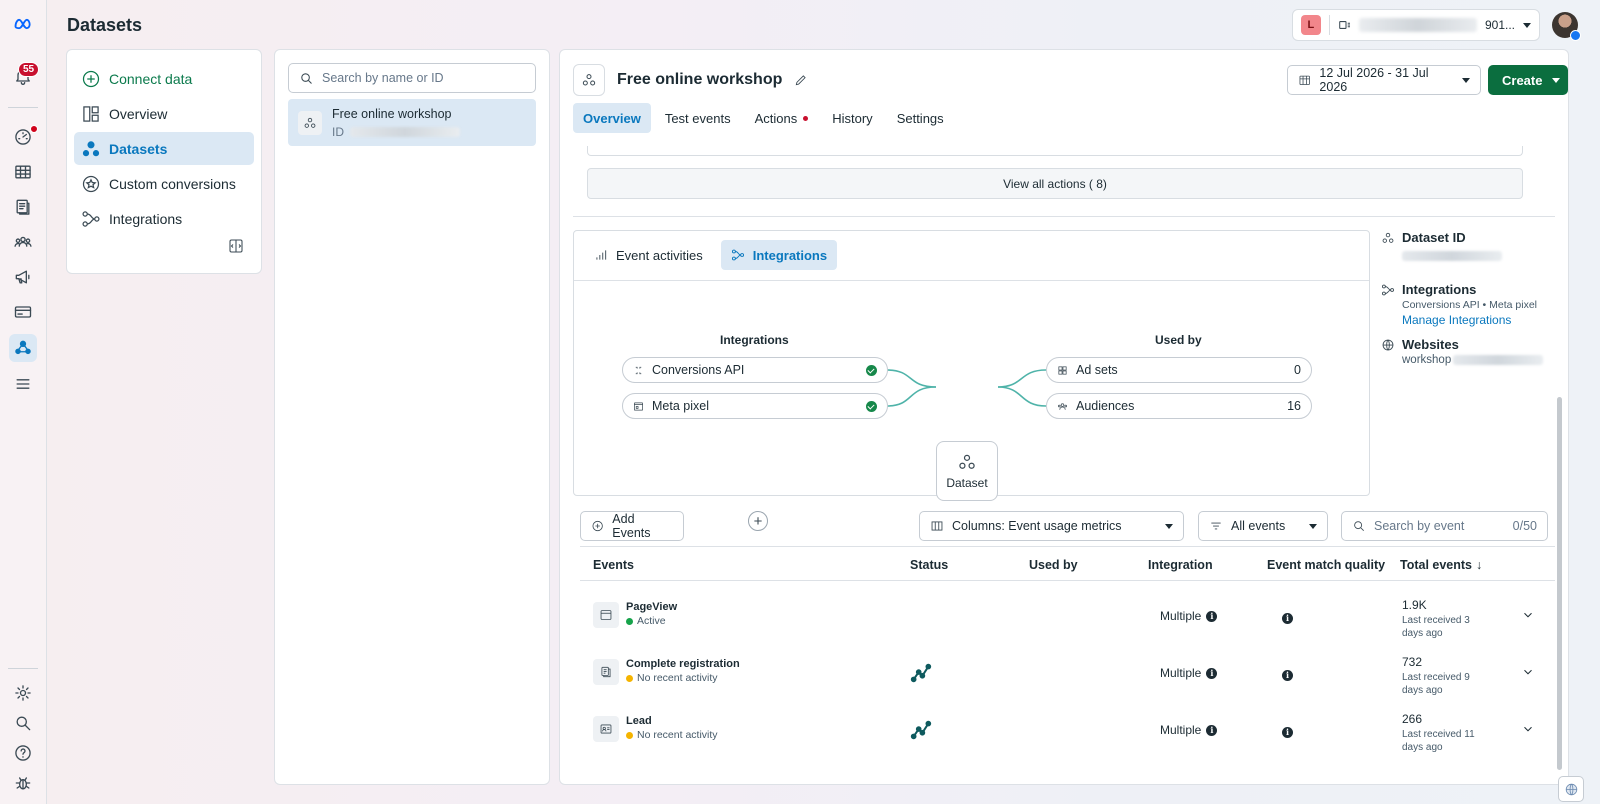 Image resolution: width=1600 pixels, height=804 pixels. Describe the element at coordinates (1053, 565) in the screenshot. I see `column-header-used-by: Used by` at that location.